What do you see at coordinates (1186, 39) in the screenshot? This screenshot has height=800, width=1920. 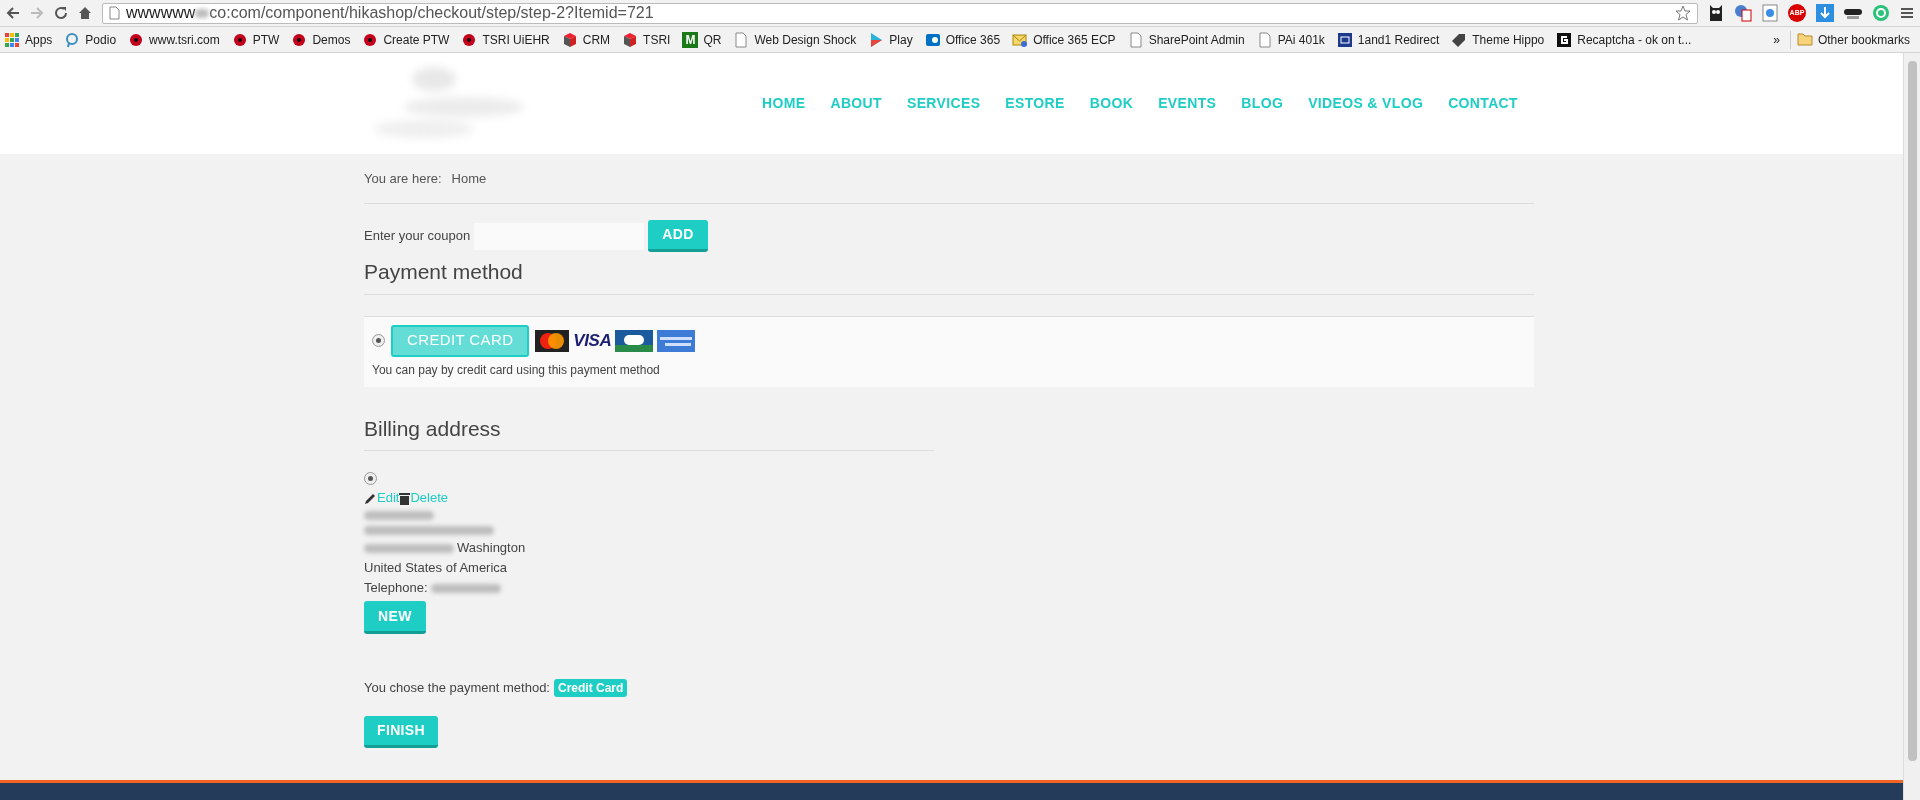 I see `bookmark: SharePoint Admin` at bounding box center [1186, 39].